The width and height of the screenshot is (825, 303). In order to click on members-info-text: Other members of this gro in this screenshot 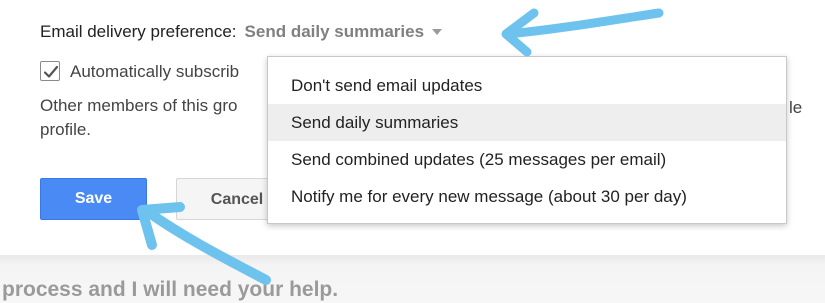, I will do `click(139, 105)`.